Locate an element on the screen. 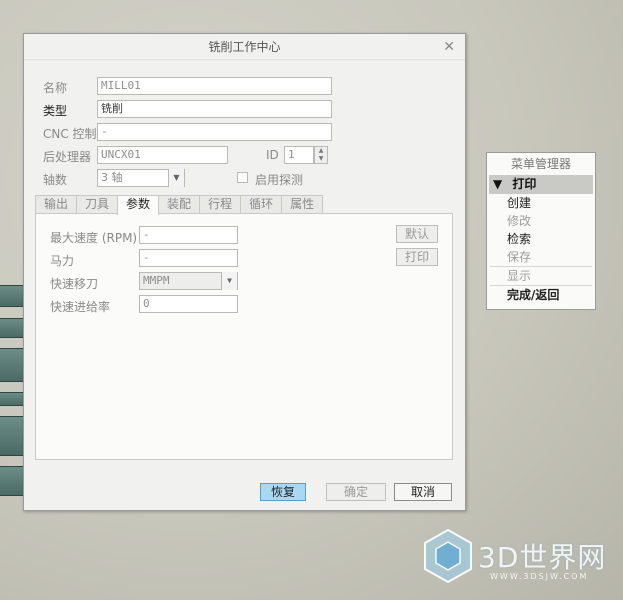  enable-probe-label: 启用探测 is located at coordinates (279, 180).